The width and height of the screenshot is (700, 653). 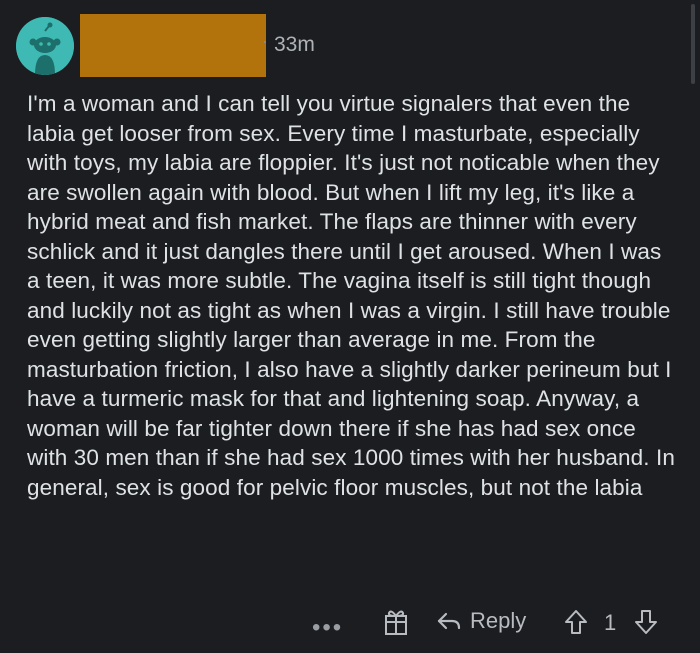 I want to click on award-button, so click(x=396, y=622).